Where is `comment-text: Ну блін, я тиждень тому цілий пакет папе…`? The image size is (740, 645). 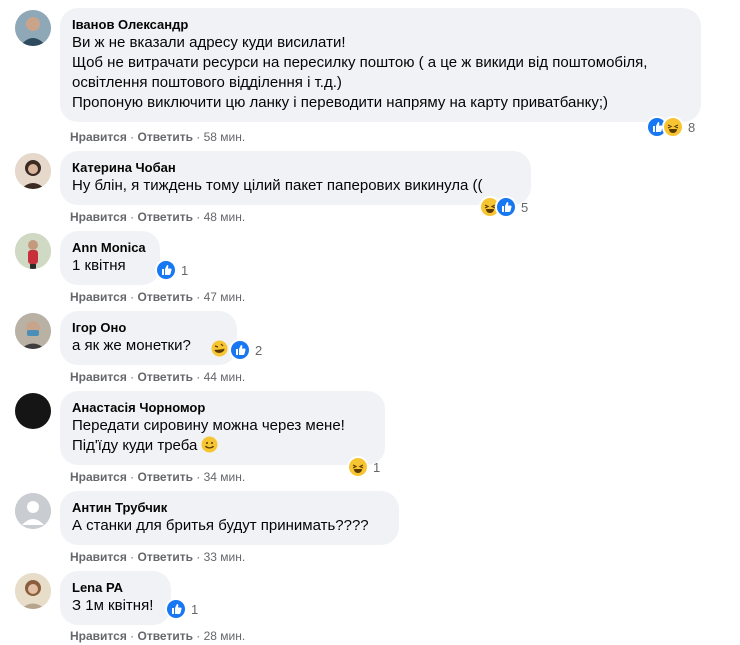 comment-text: Ну блін, я тиждень тому цілий пакет папе… is located at coordinates (277, 185).